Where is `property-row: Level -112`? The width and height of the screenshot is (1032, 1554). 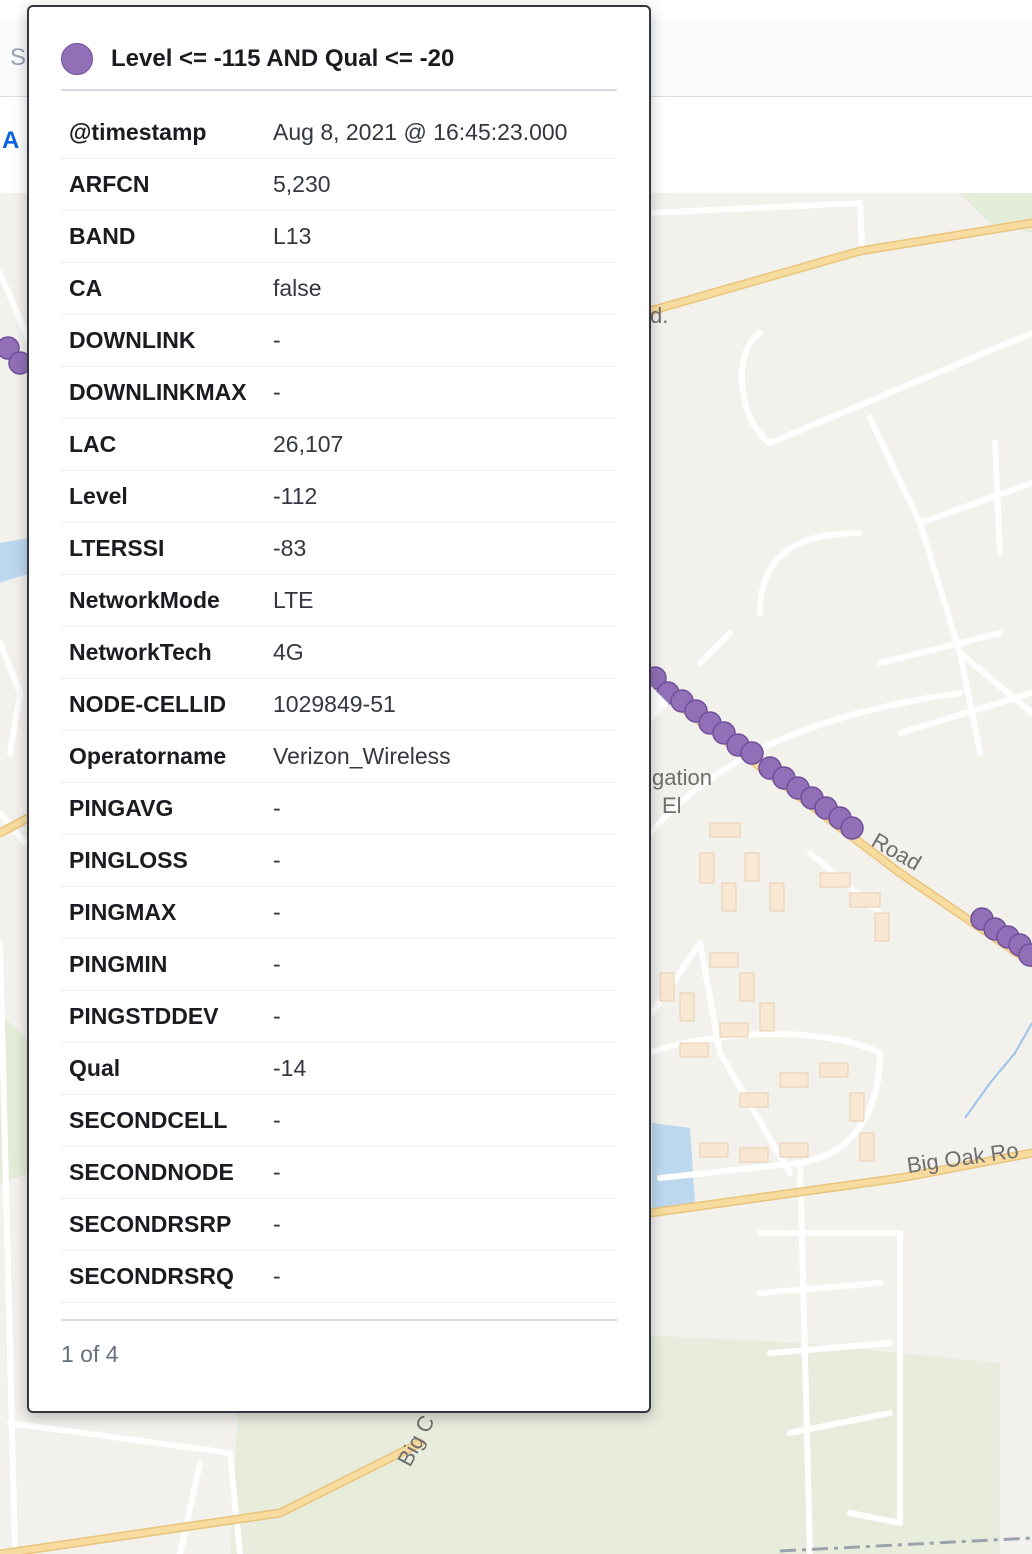 property-row: Level -112 is located at coordinates (339, 496).